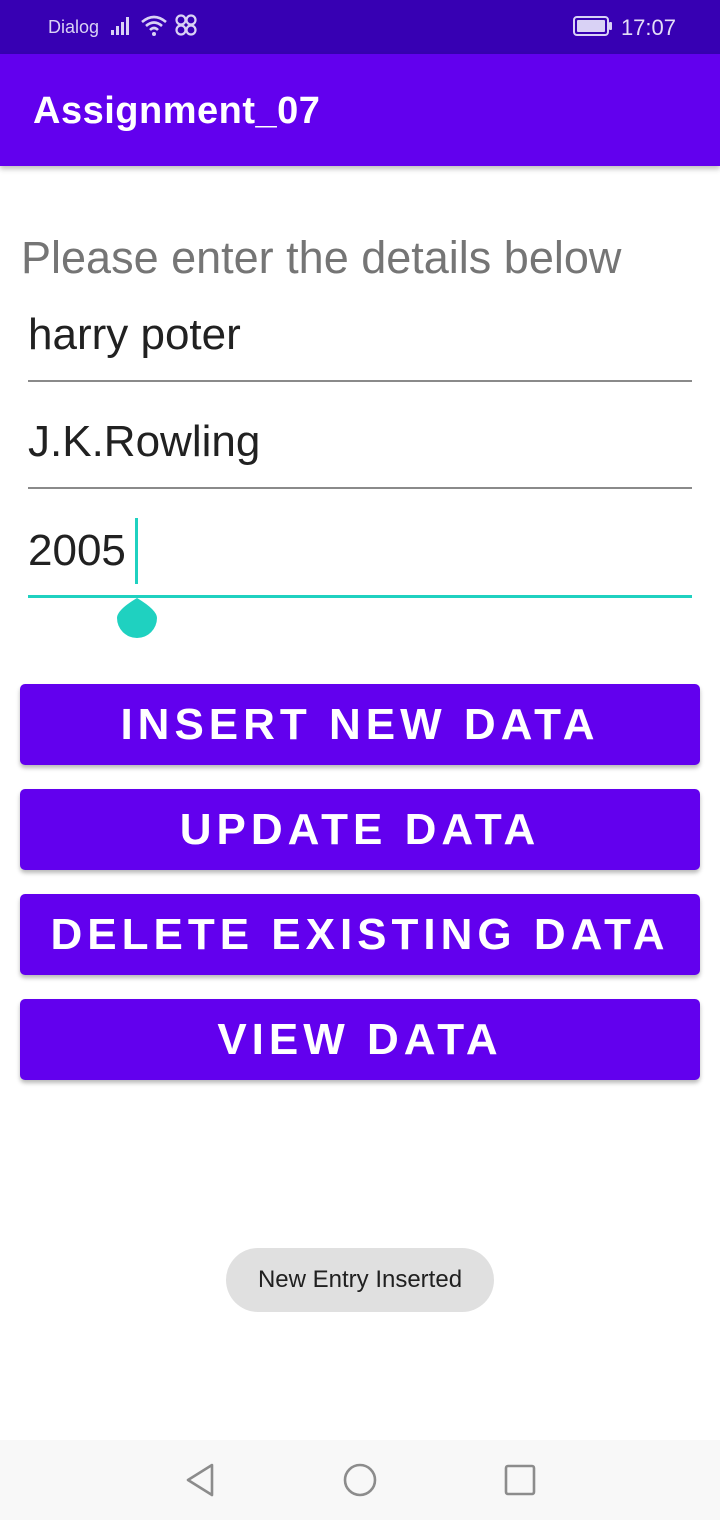  Describe the element at coordinates (177, 111) in the screenshot. I see `app-title: Assignment_07` at that location.